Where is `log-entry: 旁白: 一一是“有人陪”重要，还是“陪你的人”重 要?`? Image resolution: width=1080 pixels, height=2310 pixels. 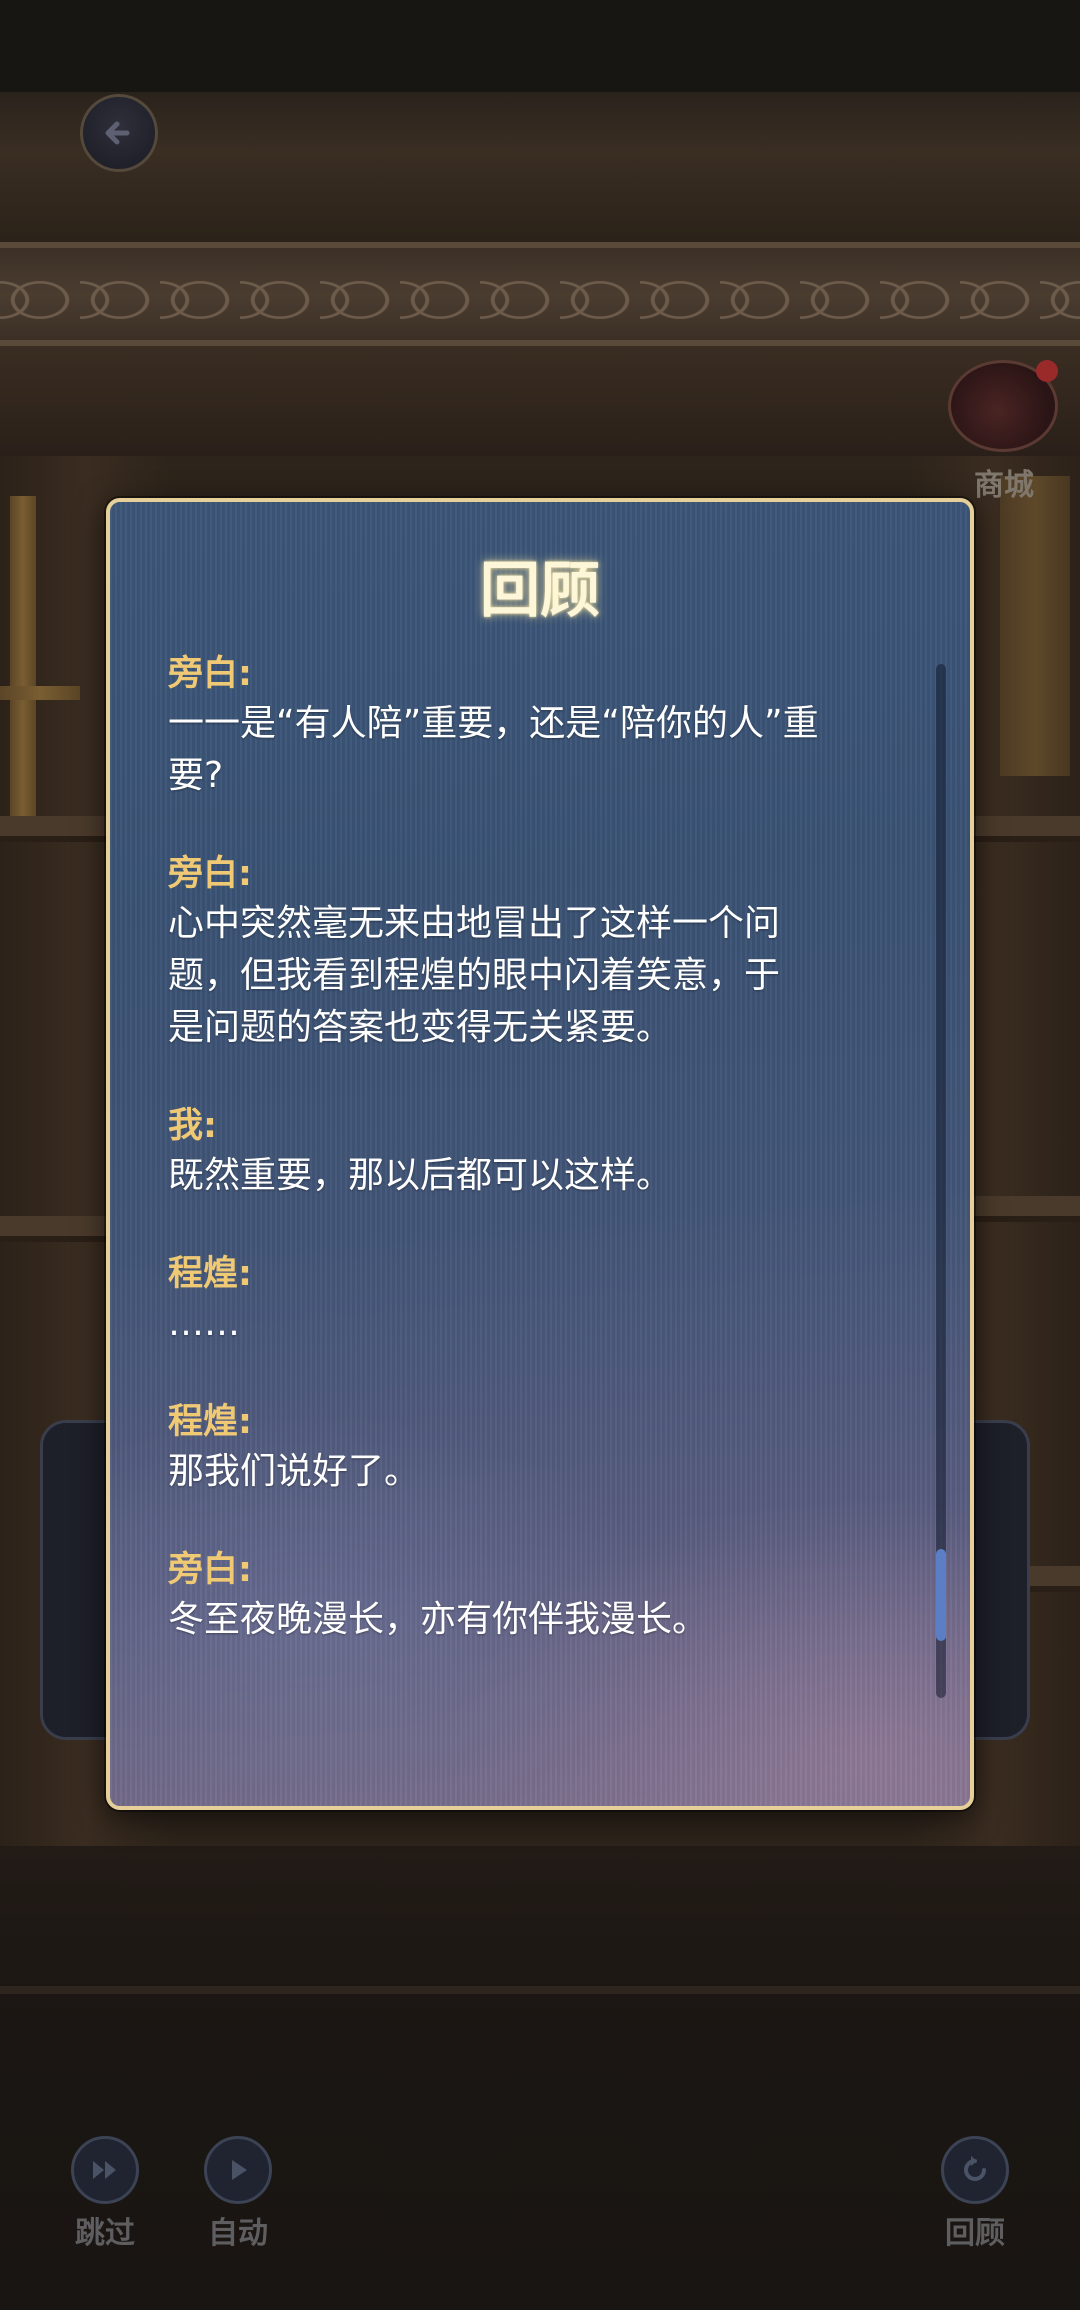
log-entry: 旁白: 一一是“有人陪”重要，还是“陪你的人”重 要? is located at coordinates (548, 726).